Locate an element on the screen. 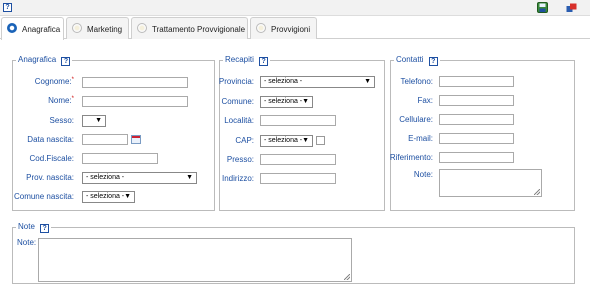 The height and width of the screenshot is (287, 590). tab-marketing: Marketing is located at coordinates (97, 28).